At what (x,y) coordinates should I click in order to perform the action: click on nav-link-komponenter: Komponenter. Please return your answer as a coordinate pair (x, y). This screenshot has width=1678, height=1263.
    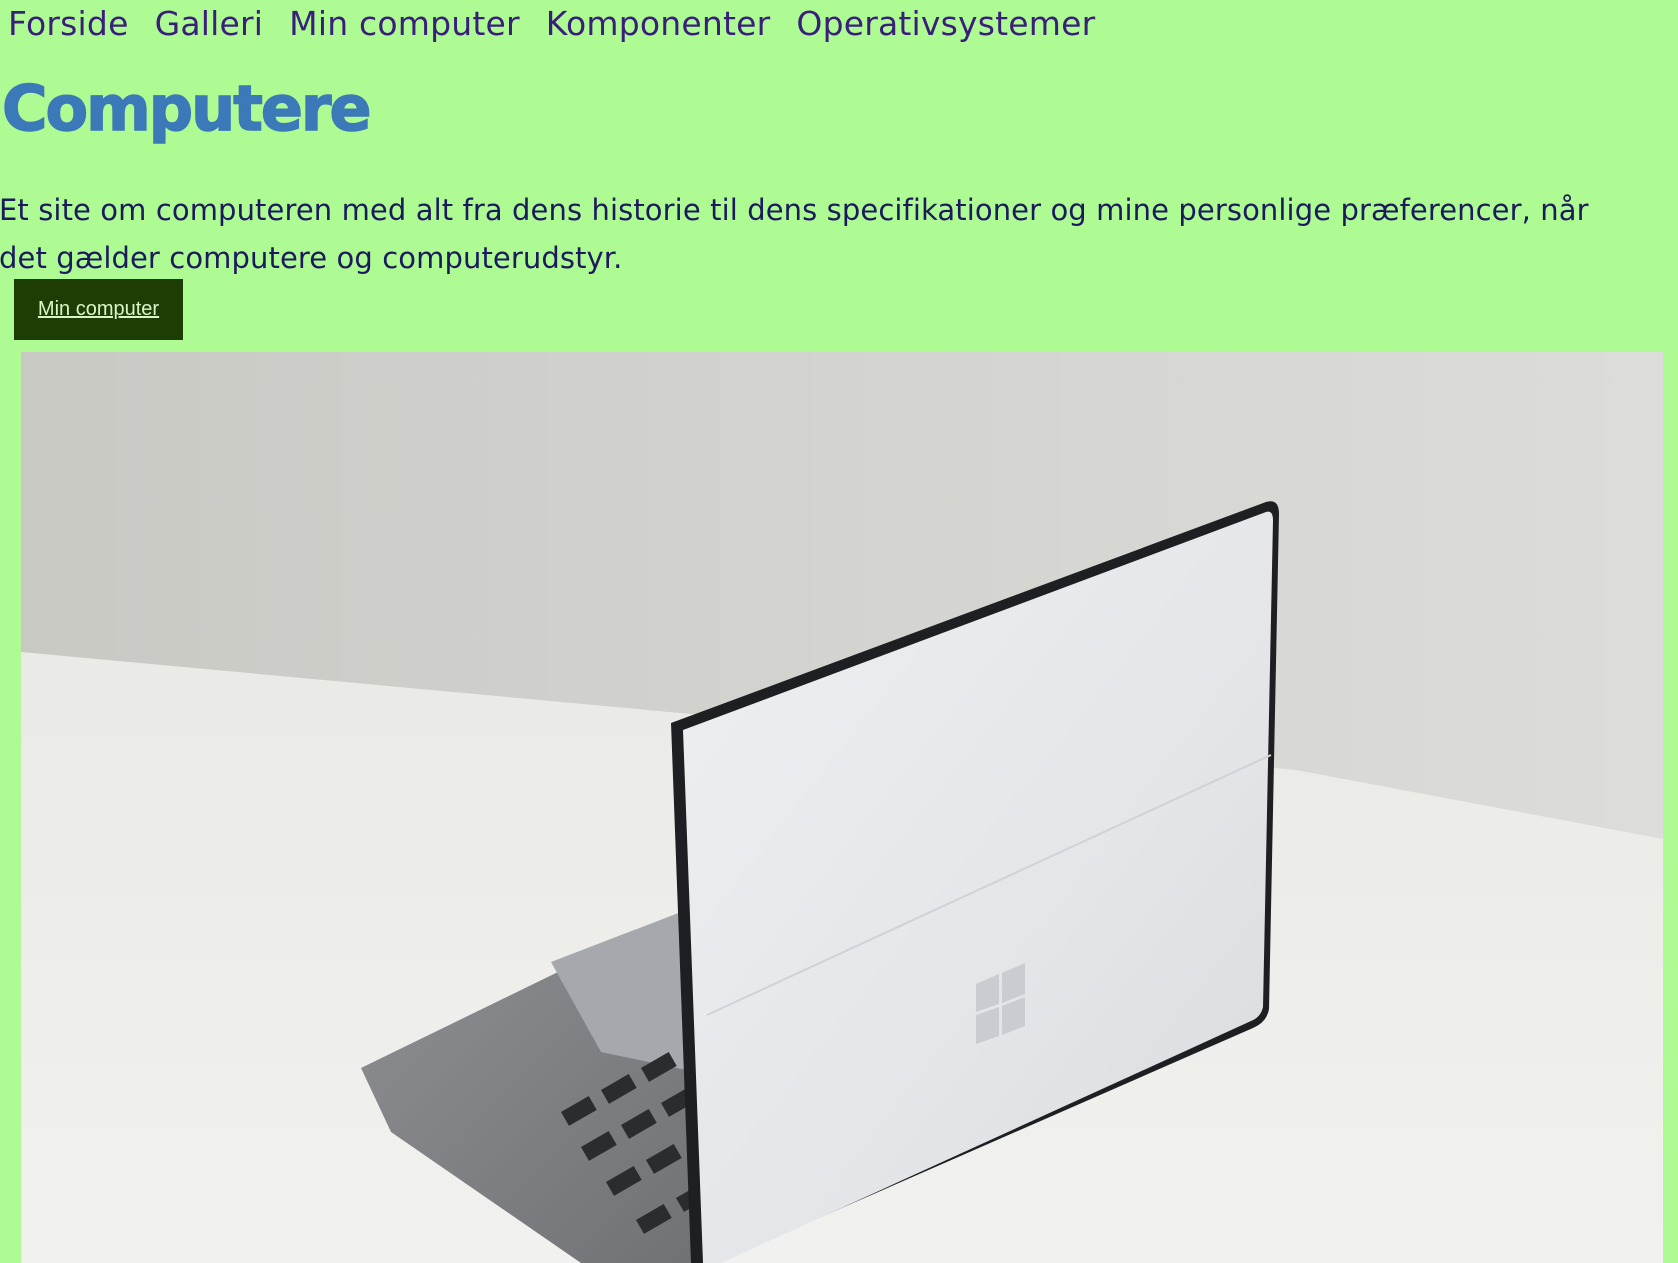
    Looking at the image, I should click on (658, 23).